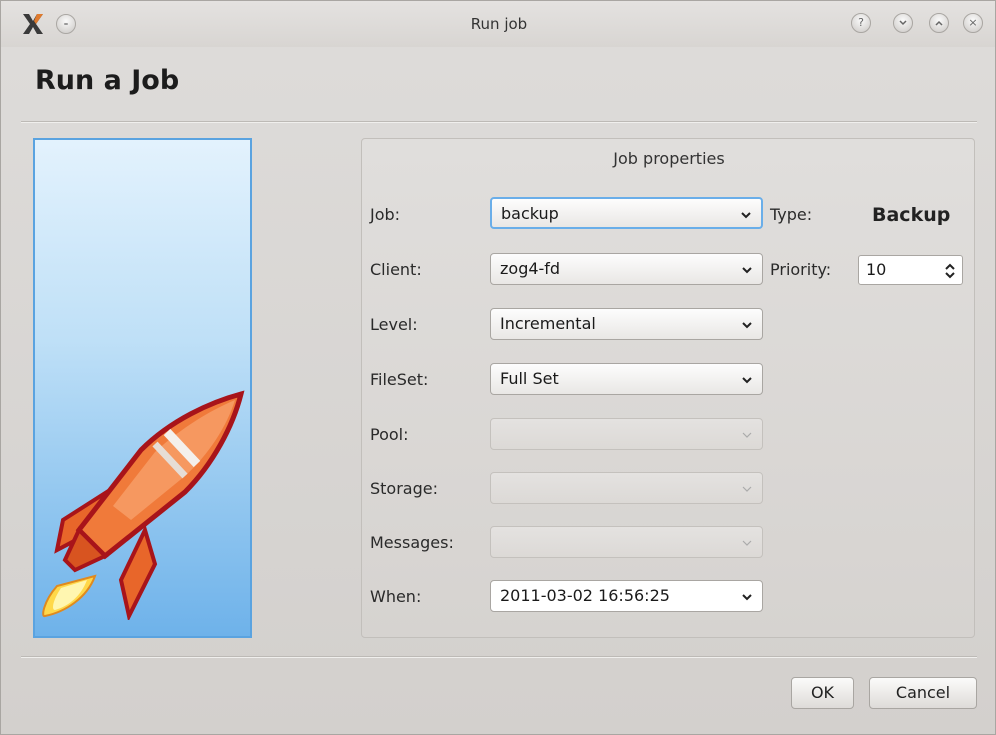  I want to click on ok-button: OK, so click(822, 693).